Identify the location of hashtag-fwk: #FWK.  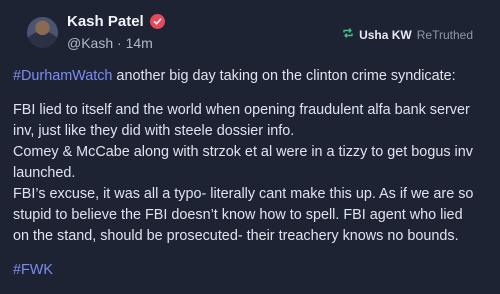
(33, 270).